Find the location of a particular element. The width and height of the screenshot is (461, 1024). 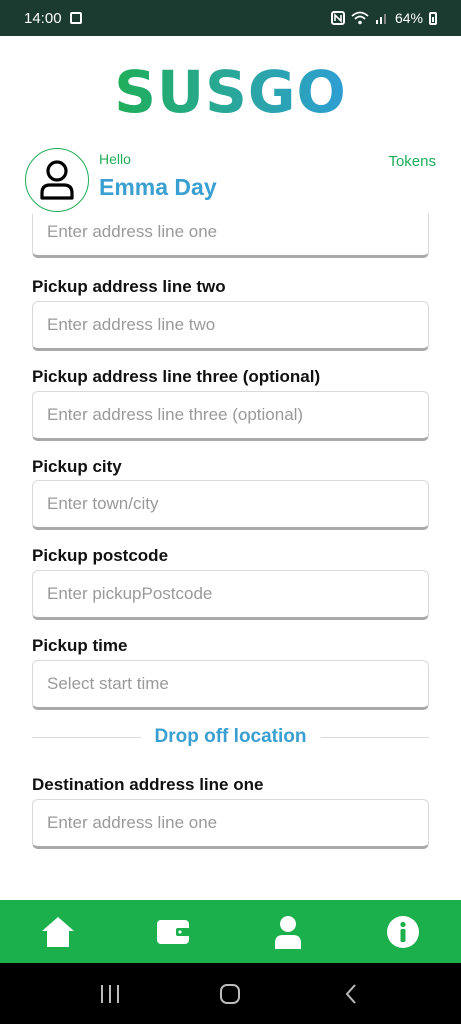

nav-home-button is located at coordinates (58, 932).